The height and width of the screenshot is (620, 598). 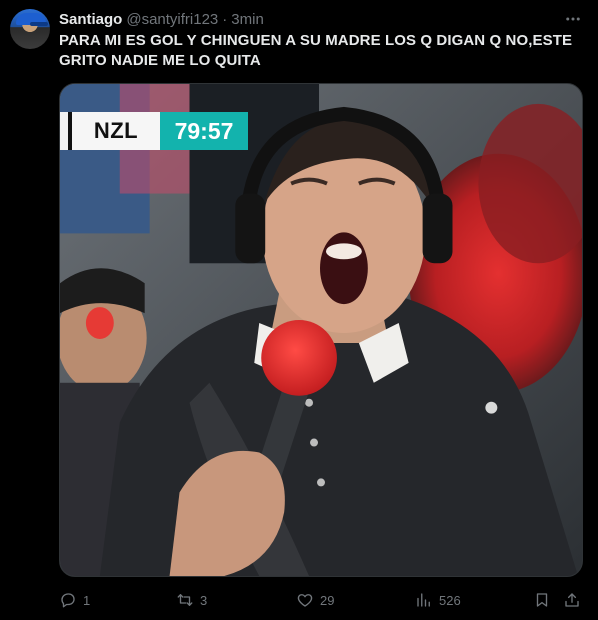 I want to click on more-options-button, so click(x=573, y=19).